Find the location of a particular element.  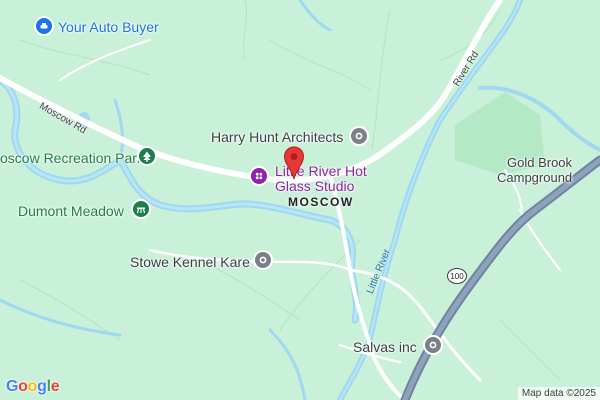

map-attribution: Map data ©2025 is located at coordinates (558, 393).